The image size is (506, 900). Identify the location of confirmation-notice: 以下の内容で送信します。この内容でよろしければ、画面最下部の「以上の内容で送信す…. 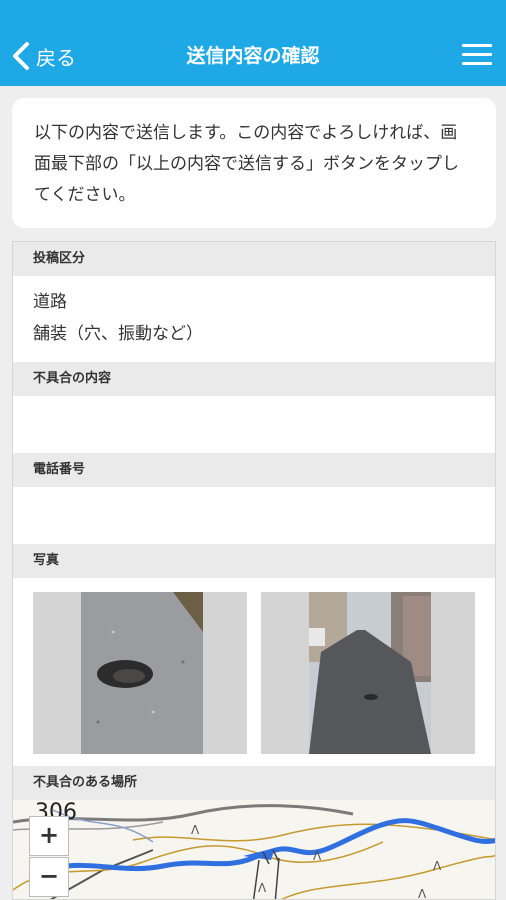
(254, 163).